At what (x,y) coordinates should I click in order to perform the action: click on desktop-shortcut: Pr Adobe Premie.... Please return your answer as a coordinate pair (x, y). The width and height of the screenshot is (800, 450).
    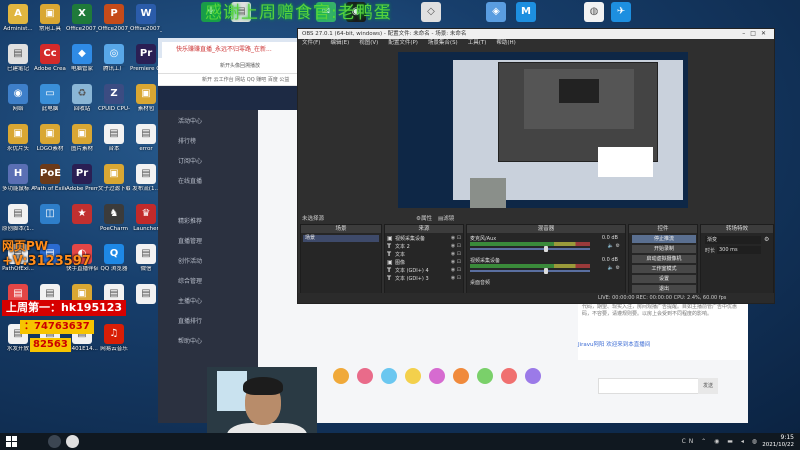
    Looking at the image, I should click on (82, 178).